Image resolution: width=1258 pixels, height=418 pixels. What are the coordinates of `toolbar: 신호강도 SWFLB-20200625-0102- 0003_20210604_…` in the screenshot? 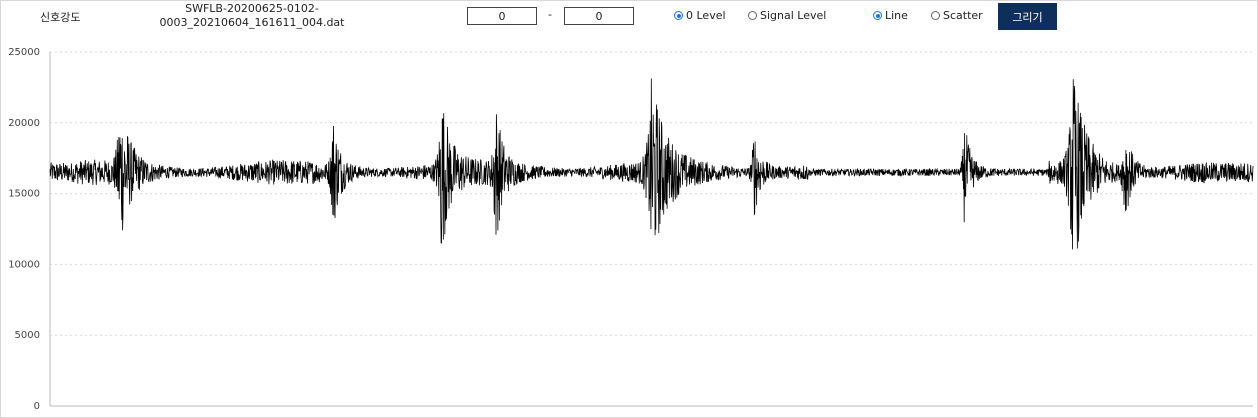 It's located at (629, 18).